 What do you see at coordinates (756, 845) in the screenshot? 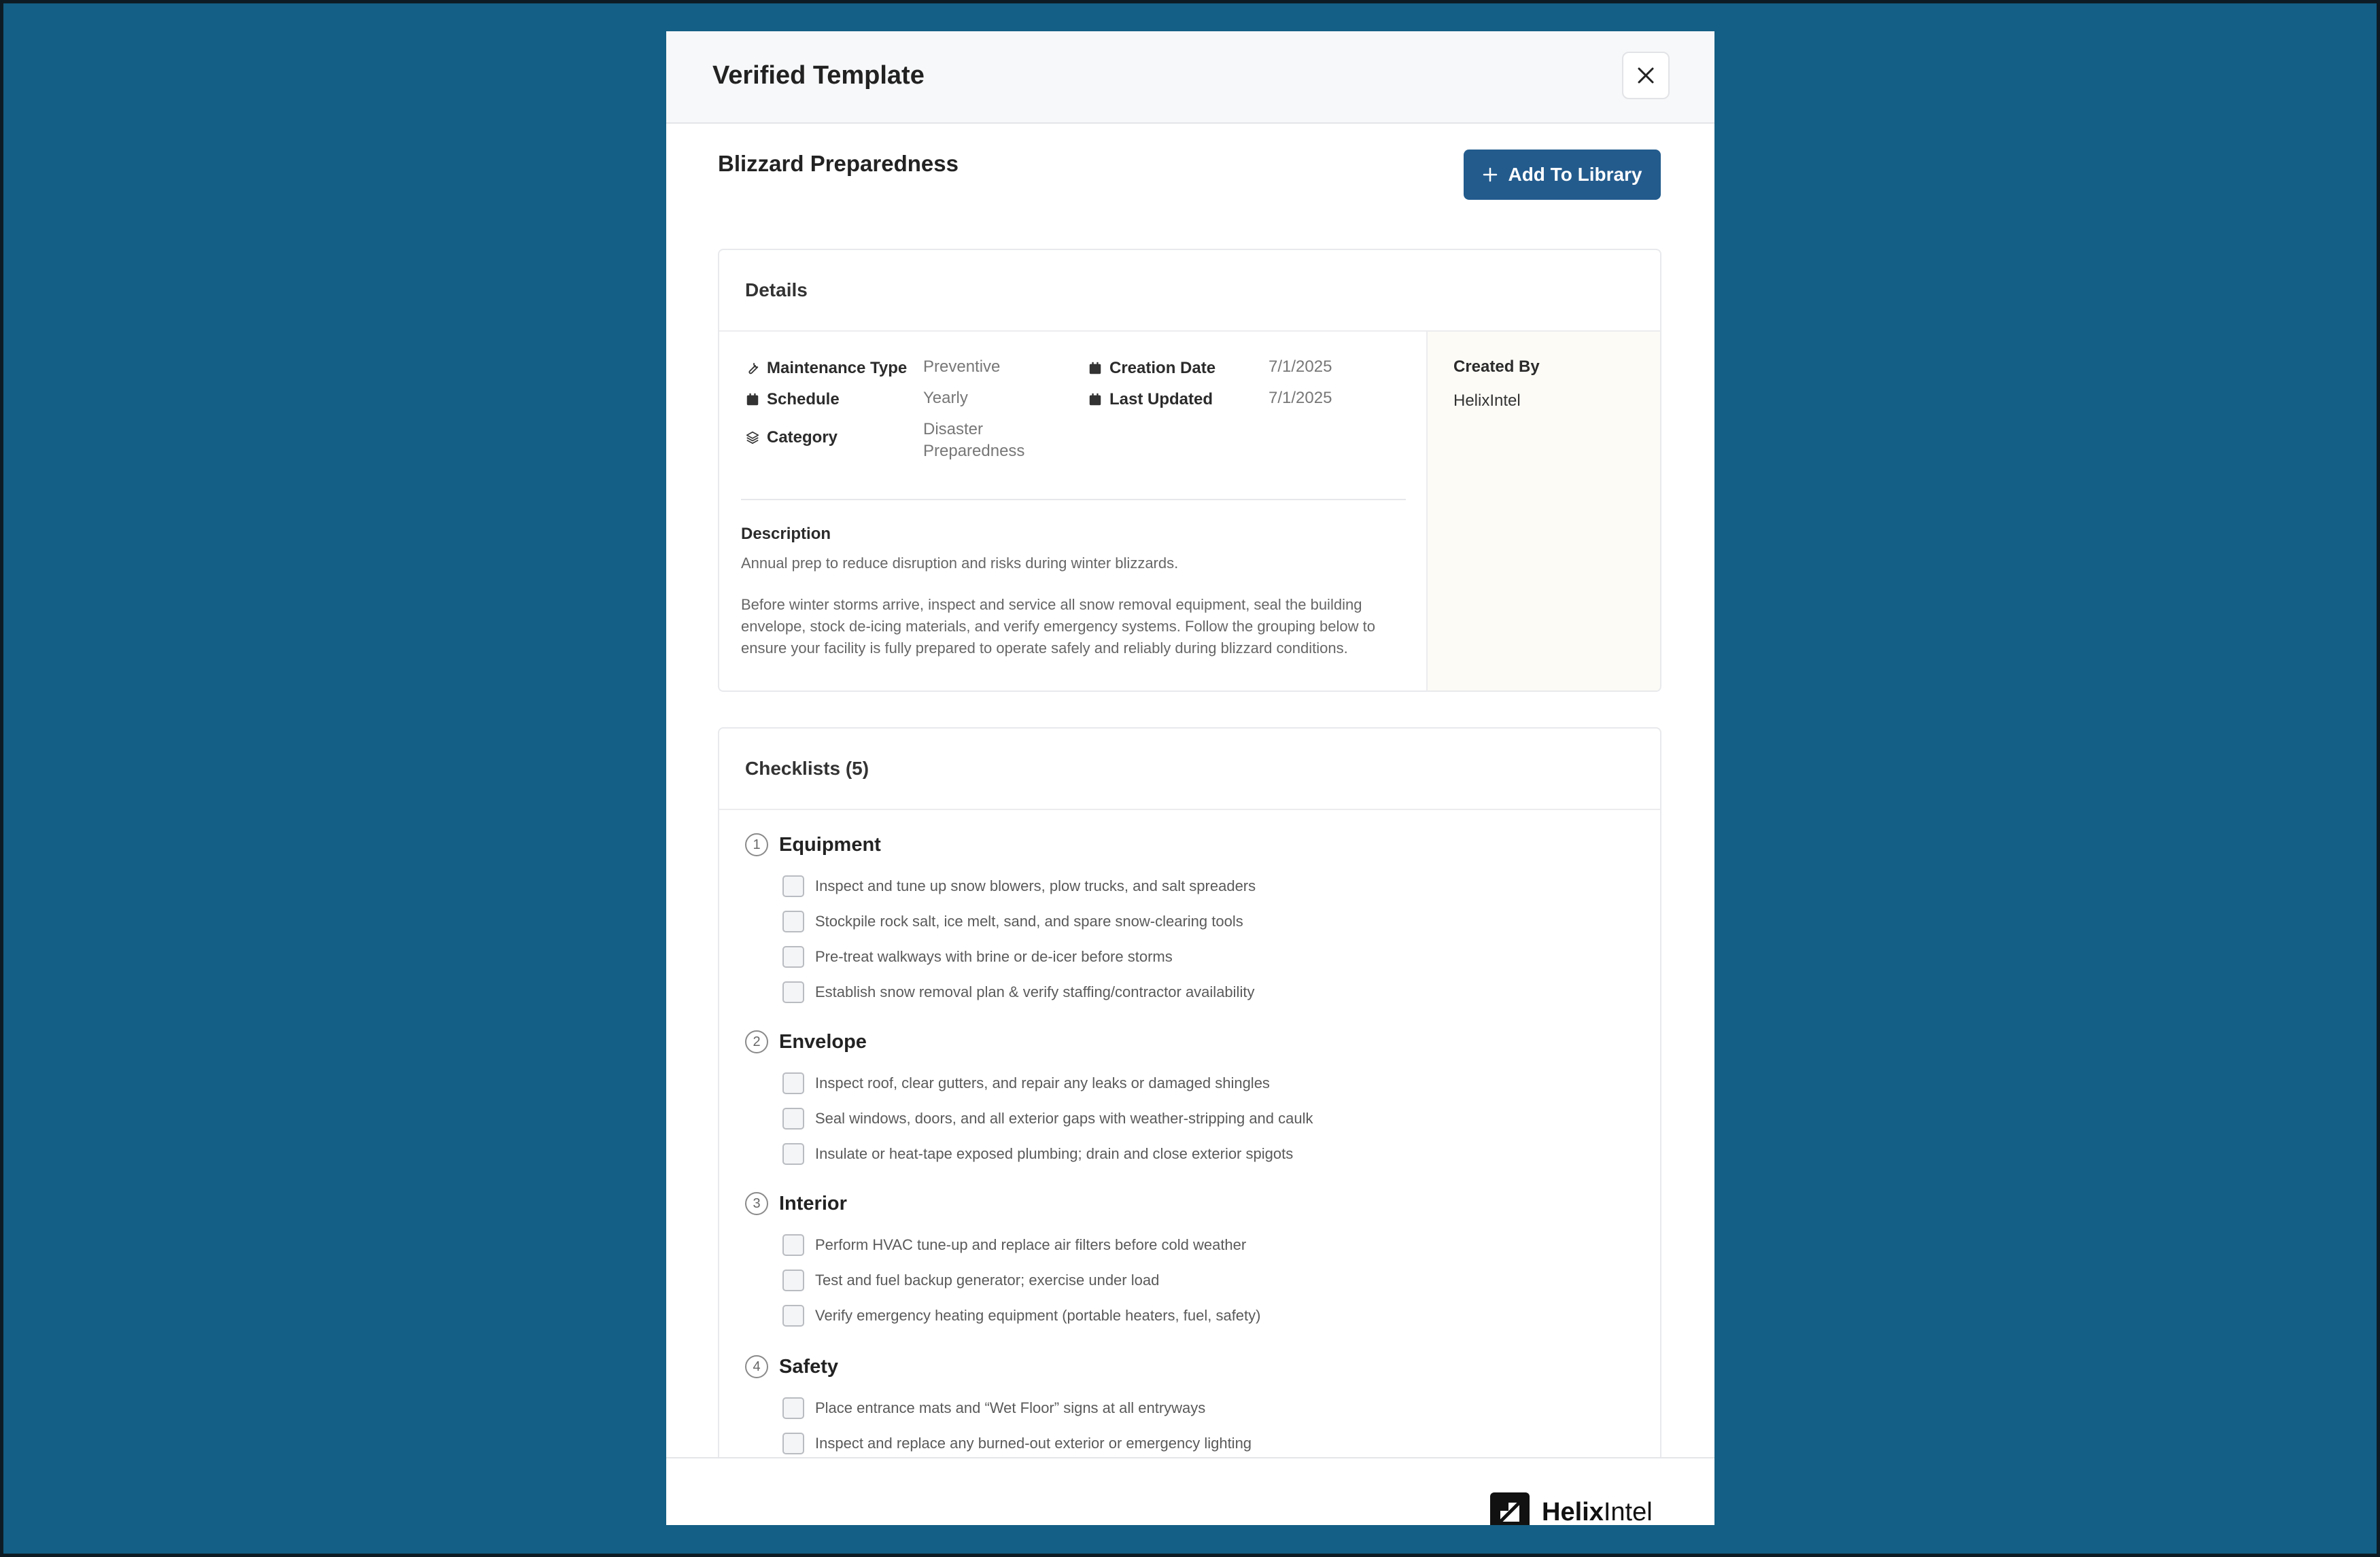
I see `group-number: 1` at bounding box center [756, 845].